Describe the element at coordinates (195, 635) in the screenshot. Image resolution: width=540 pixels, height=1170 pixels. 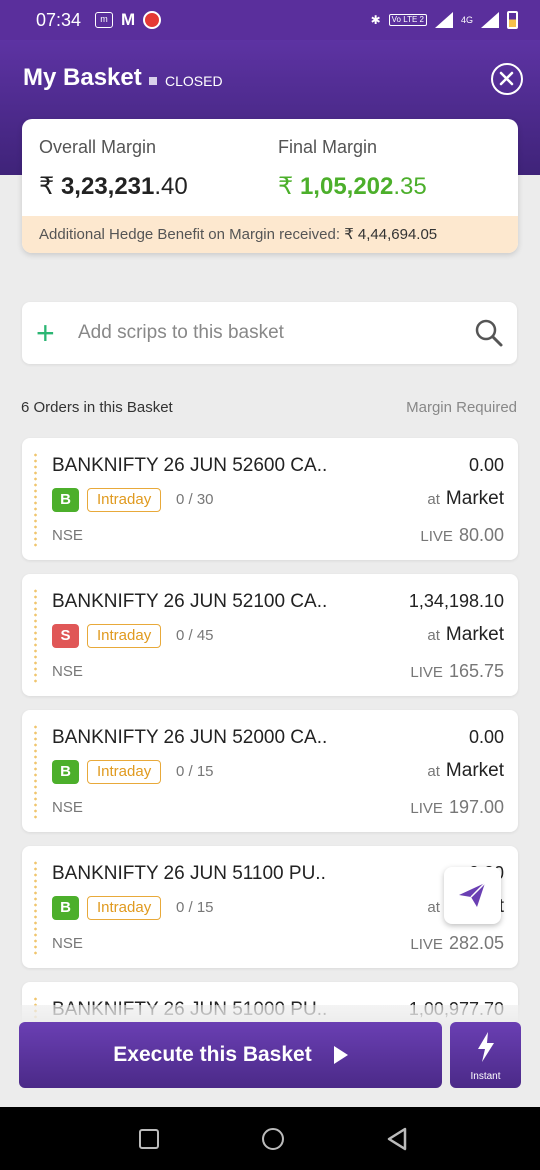
I see `order-quantity: 0 / 45` at that location.